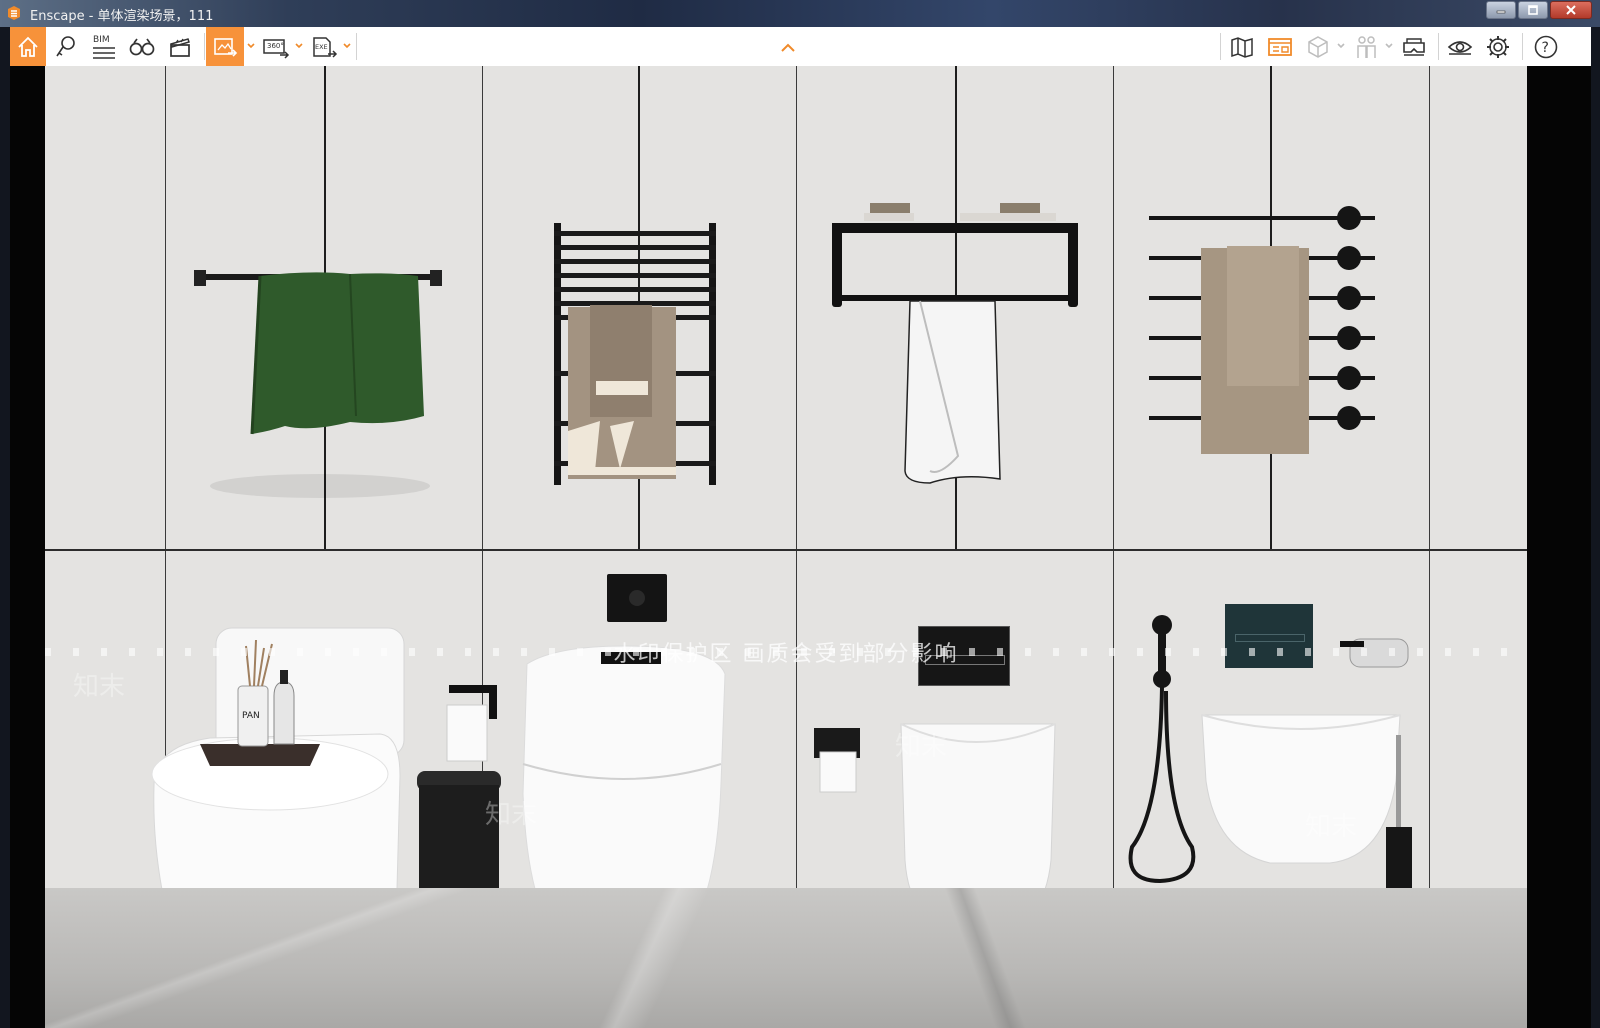 The width and height of the screenshot is (1600, 1028). I want to click on marble-floor, so click(786, 958).